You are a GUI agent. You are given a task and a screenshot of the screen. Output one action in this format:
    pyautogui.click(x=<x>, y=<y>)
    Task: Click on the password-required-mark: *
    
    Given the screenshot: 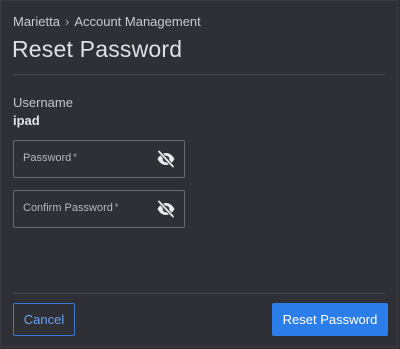 What is the action you would take?
    pyautogui.click(x=75, y=157)
    